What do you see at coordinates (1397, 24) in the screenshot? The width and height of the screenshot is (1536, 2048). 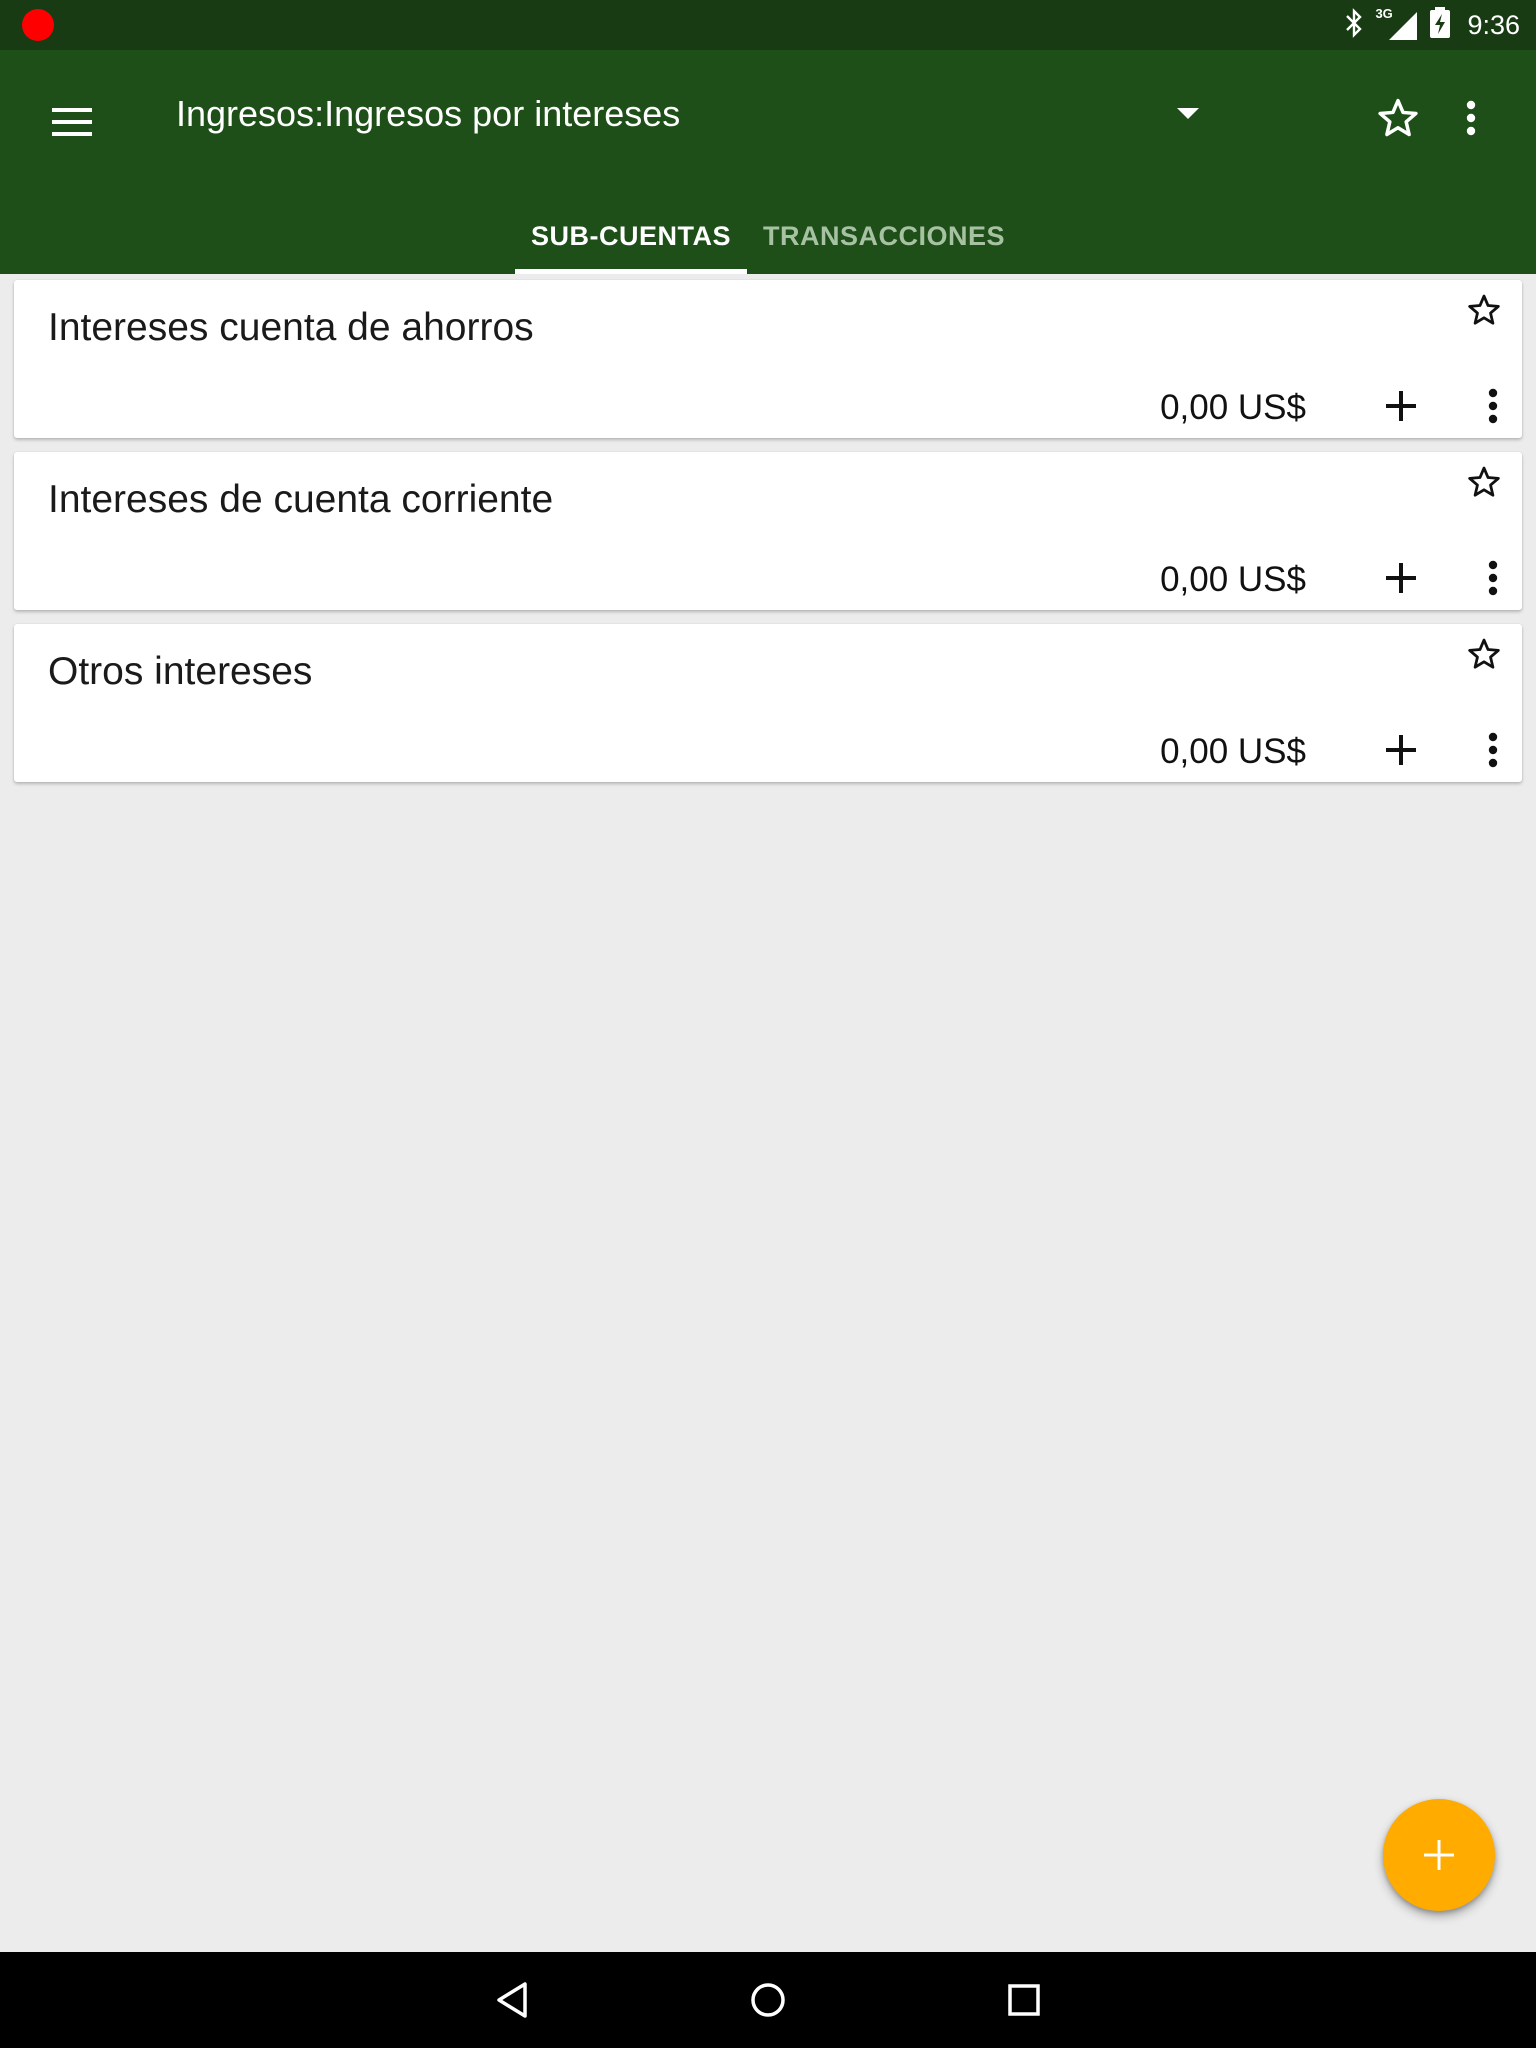 I see `cell-signal-icon: 3G` at bounding box center [1397, 24].